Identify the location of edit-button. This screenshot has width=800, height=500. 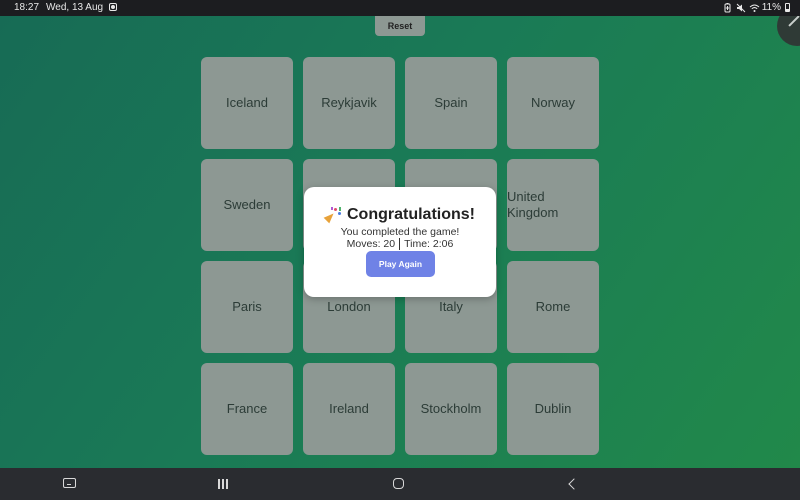
(788, 31).